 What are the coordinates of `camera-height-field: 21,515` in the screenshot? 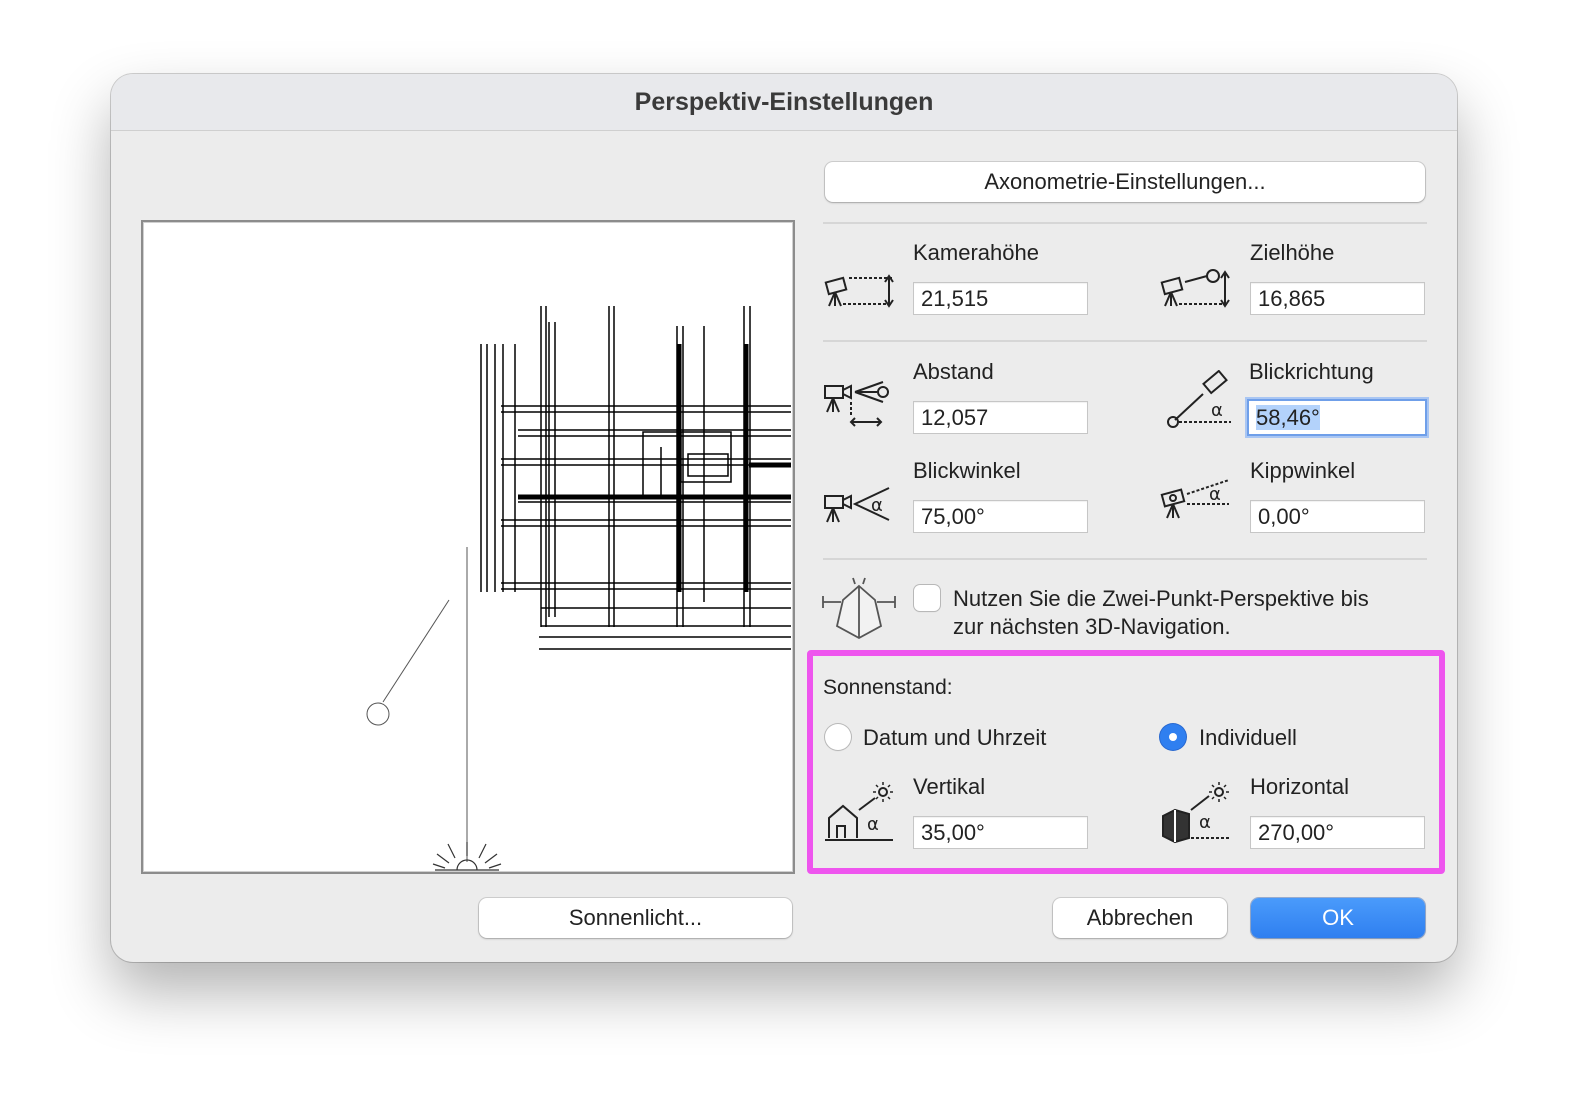 It's located at (1000, 298).